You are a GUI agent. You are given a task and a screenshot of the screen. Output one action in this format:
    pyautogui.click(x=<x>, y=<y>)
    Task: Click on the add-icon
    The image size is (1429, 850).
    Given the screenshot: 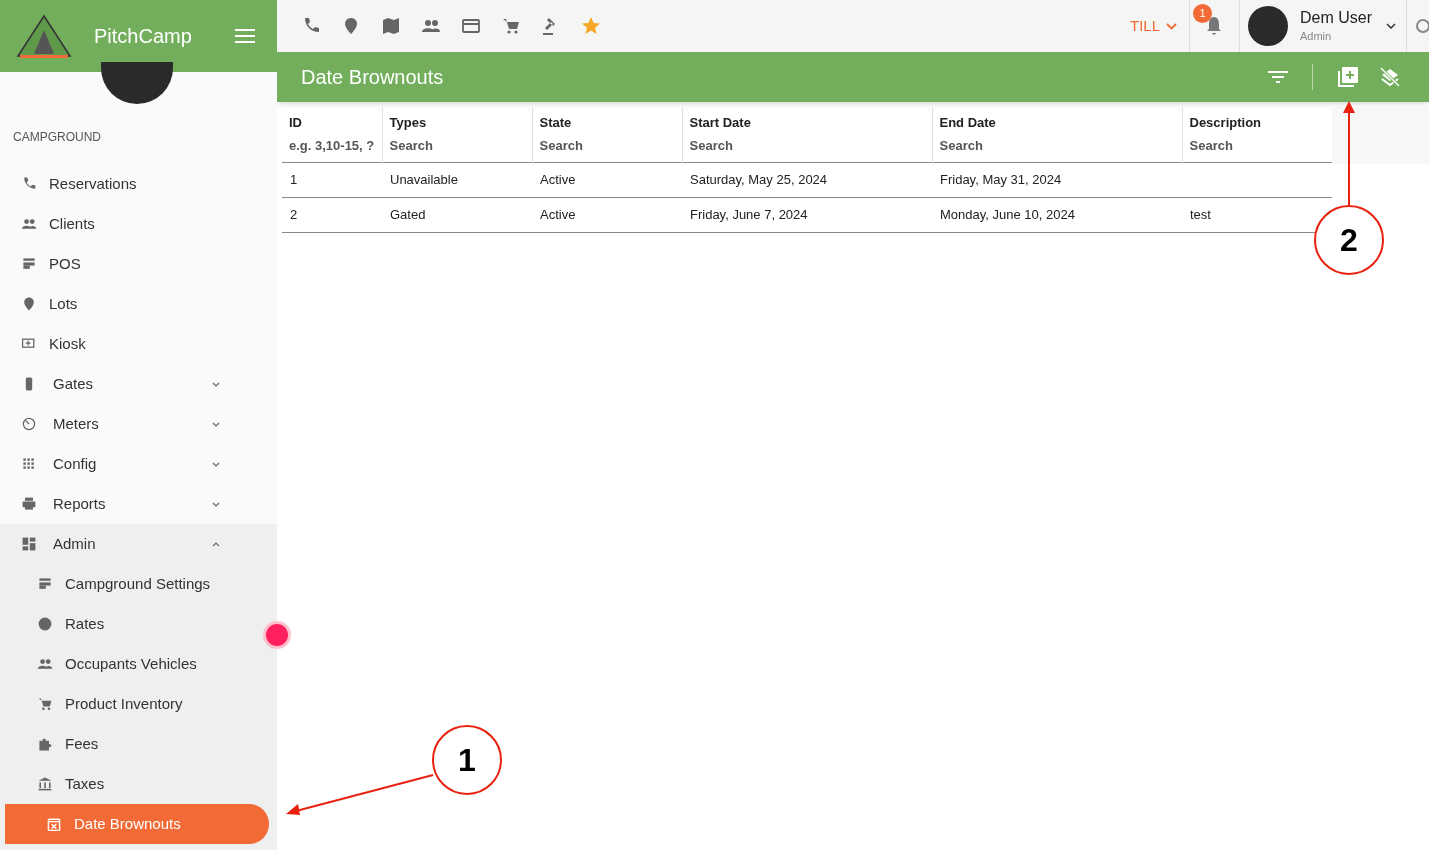 What is the action you would take?
    pyautogui.click(x=1348, y=77)
    